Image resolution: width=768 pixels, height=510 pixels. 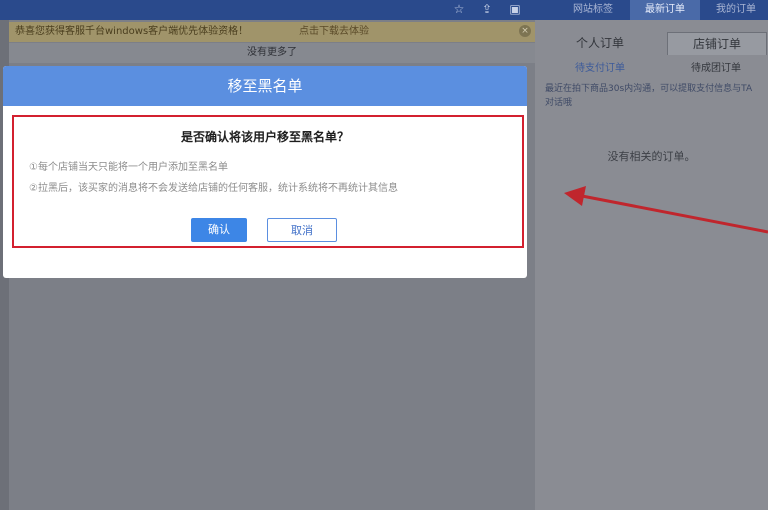 I want to click on arrow-head, so click(x=575, y=196).